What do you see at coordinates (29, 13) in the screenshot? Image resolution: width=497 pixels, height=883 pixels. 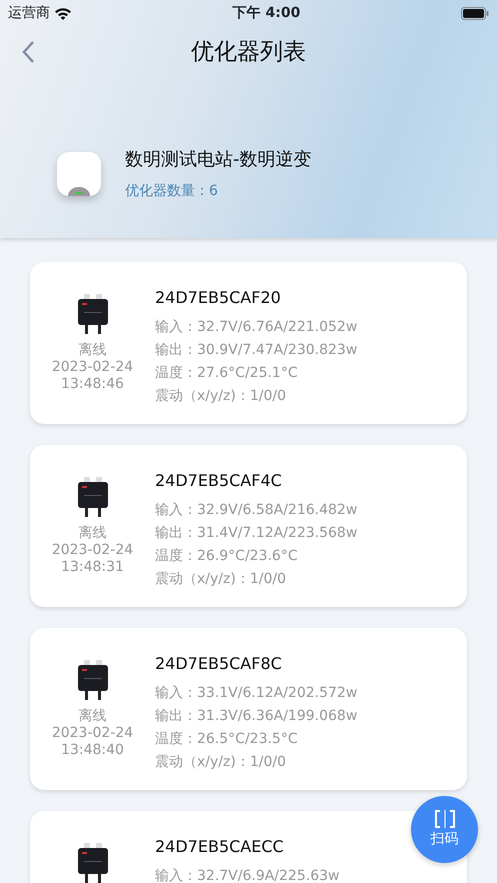 I see `carrier-text: 运营商` at bounding box center [29, 13].